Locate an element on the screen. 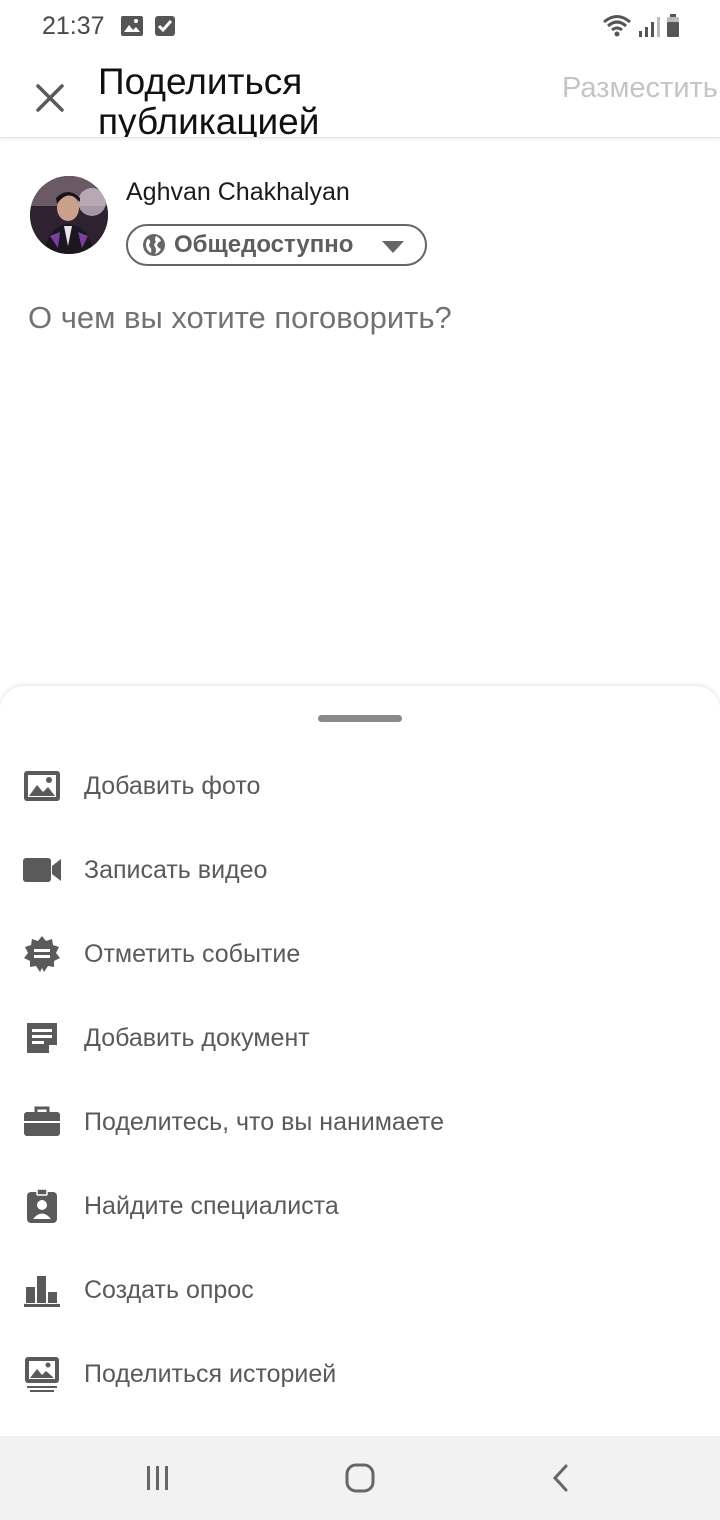 The width and height of the screenshot is (720, 1520). system-status-icons is located at coordinates (641, 28).